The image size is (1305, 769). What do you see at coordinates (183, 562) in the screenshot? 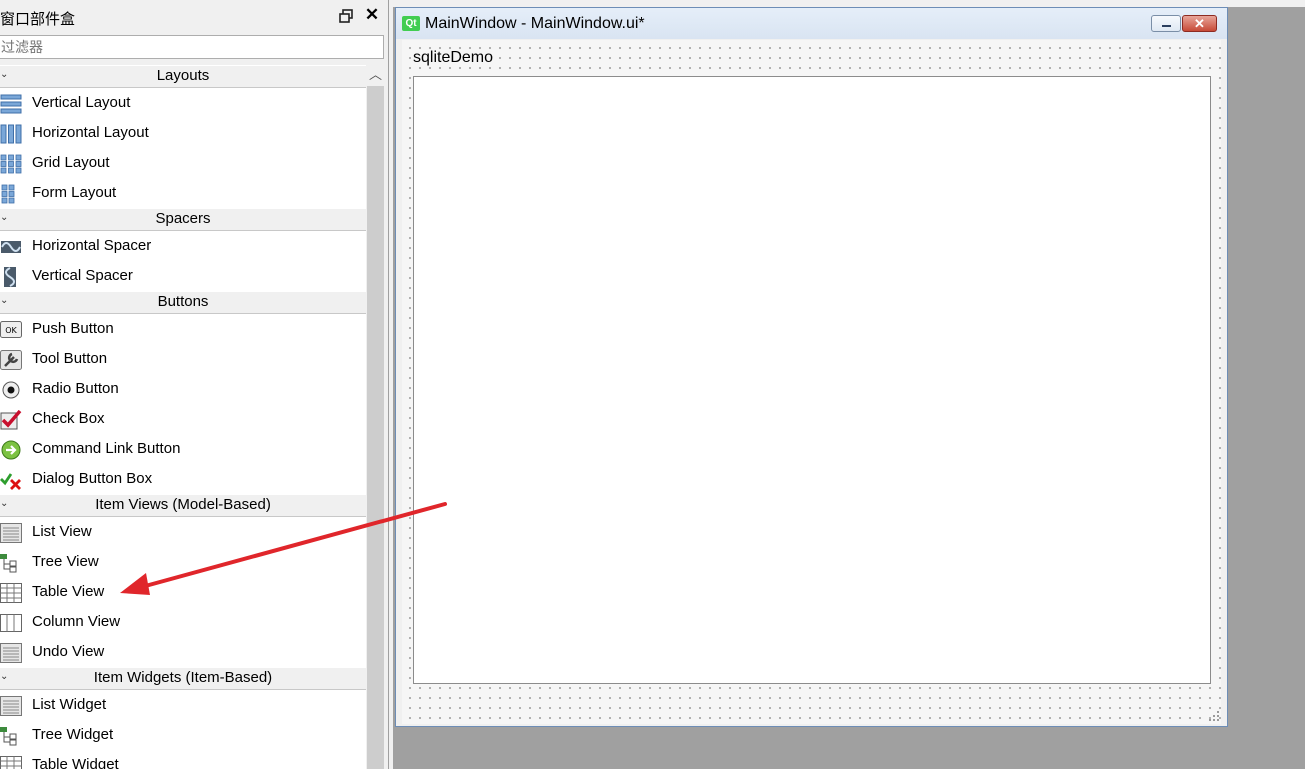
I see `widget-item: Tree View` at bounding box center [183, 562].